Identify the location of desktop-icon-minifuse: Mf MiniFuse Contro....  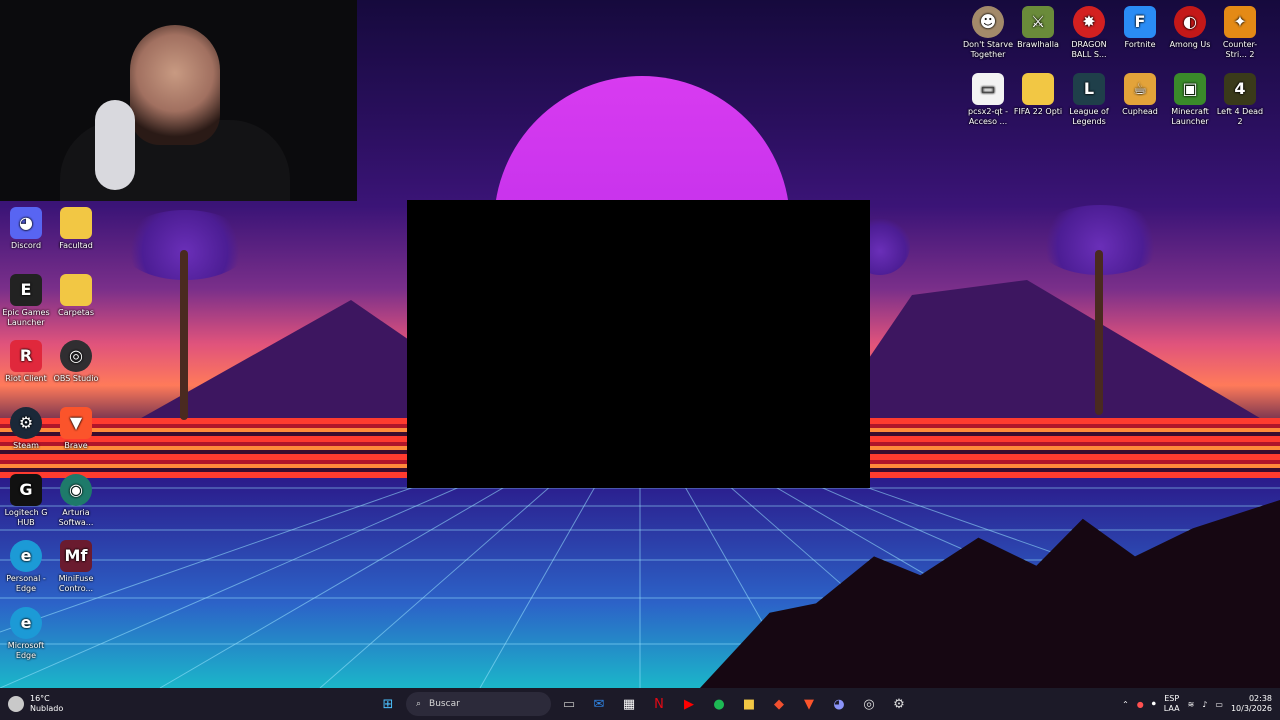
(76, 567).